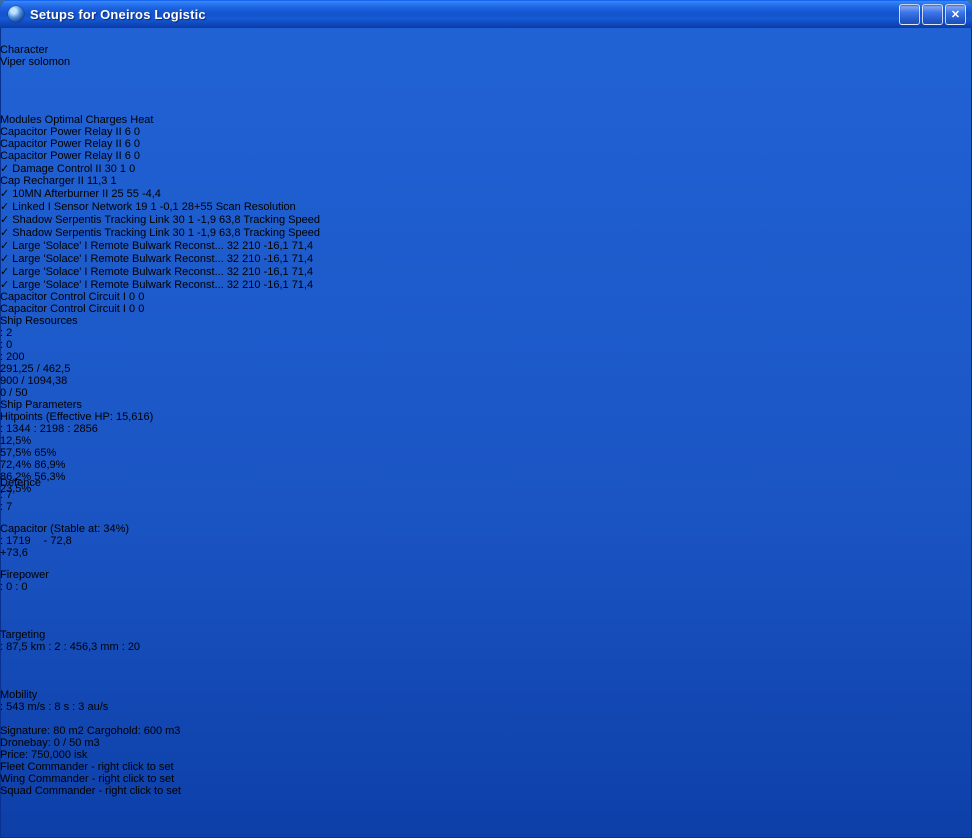  Describe the element at coordinates (133, 62) in the screenshot. I see `character-combobox: Viper solomon` at that location.